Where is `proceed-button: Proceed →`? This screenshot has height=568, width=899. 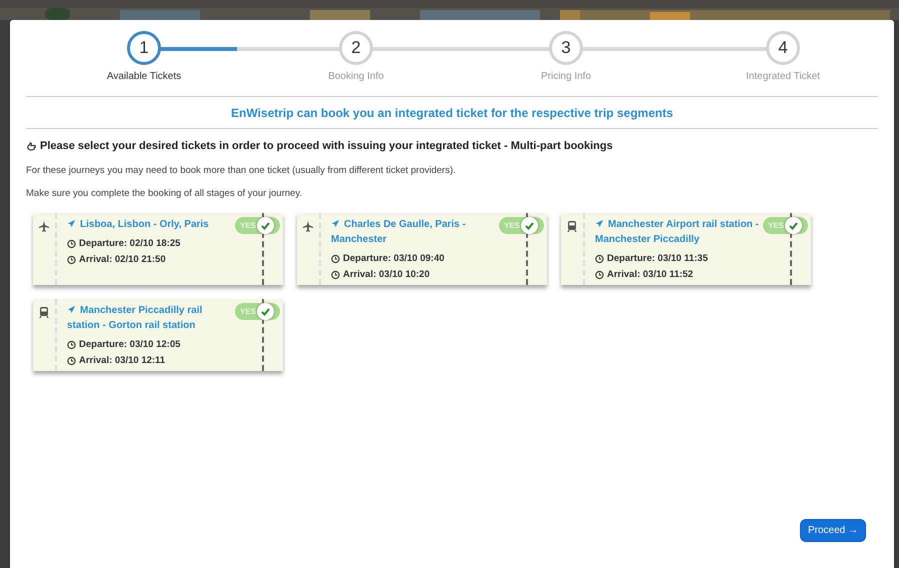 proceed-button: Proceed → is located at coordinates (833, 530).